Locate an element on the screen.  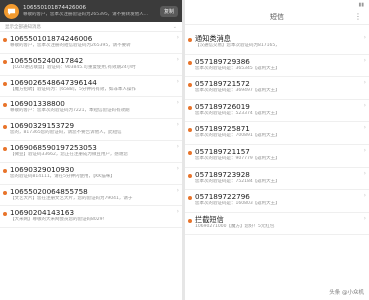
message-preview: 您的验证码814111，请在5分钟内使用，【KK猫咪】 is located at coordinates (62, 176).